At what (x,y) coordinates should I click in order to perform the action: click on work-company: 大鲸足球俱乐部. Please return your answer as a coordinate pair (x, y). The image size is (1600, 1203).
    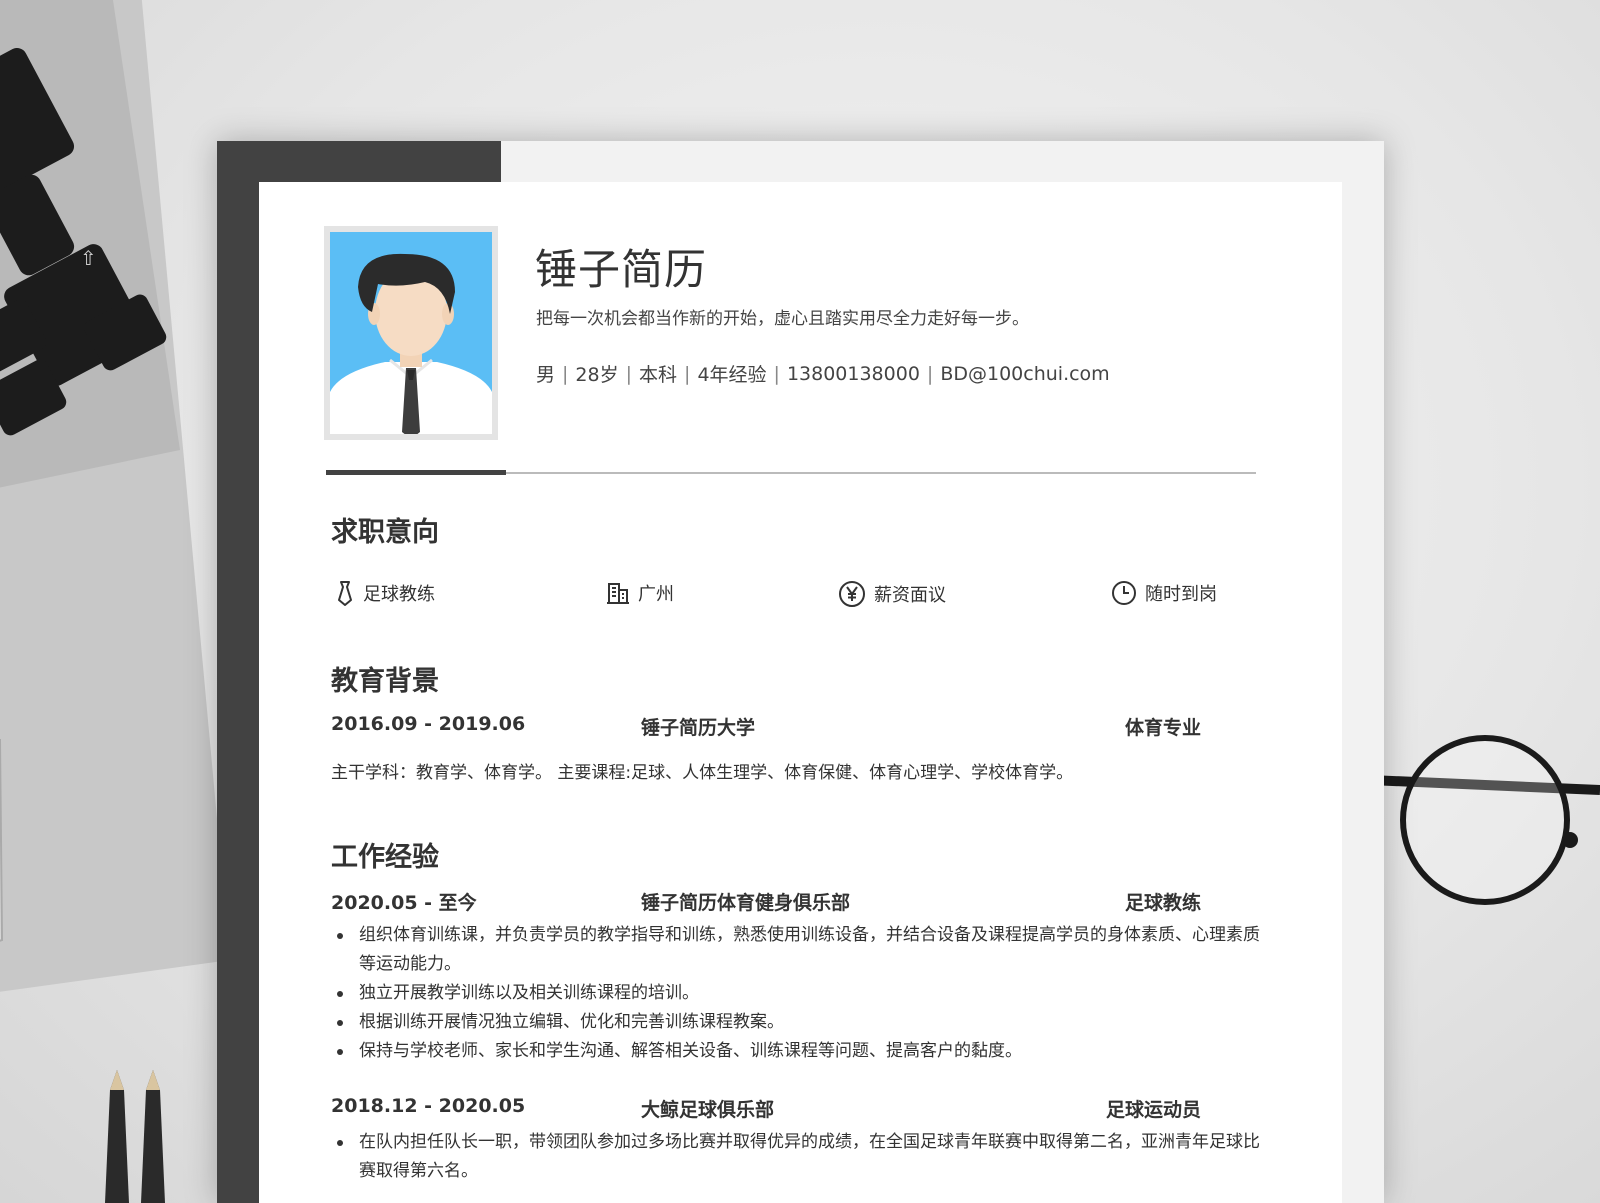
    Looking at the image, I should click on (708, 1110).